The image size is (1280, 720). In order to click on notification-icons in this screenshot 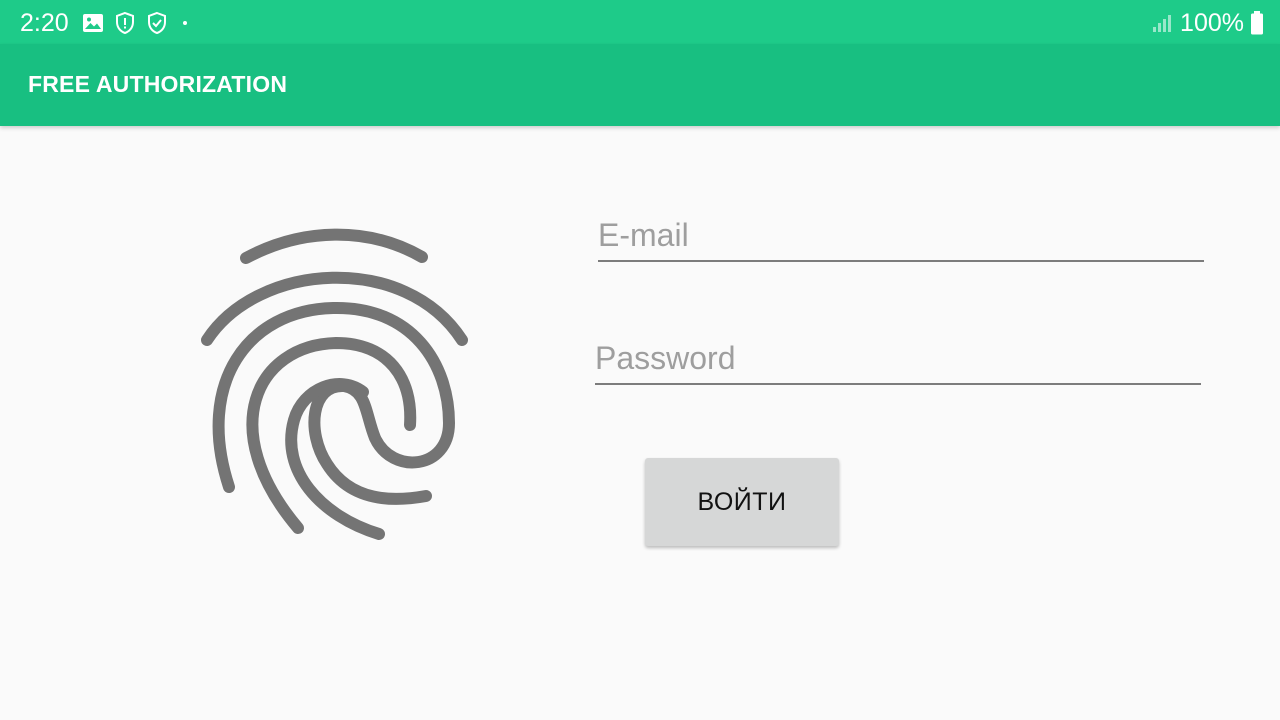, I will do `click(142, 23)`.